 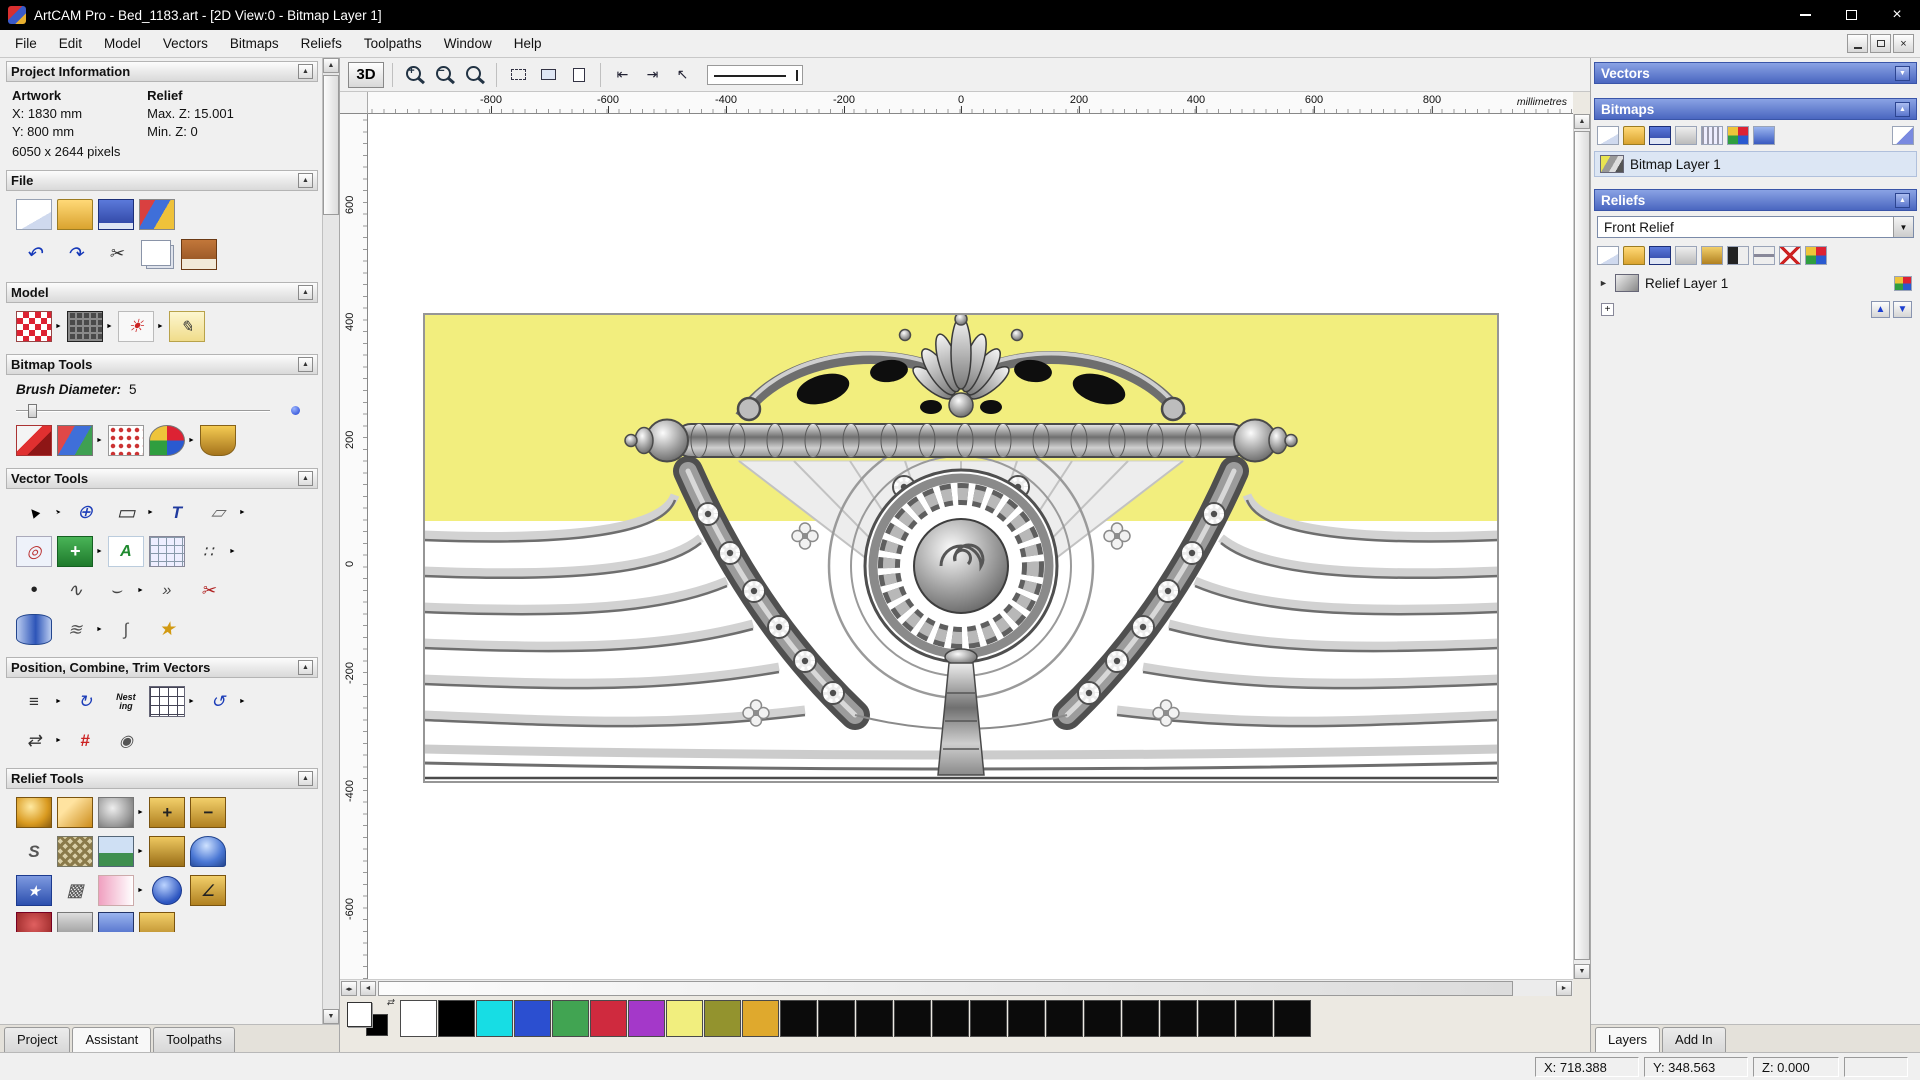 I want to click on set-model-size-icon, so click(x=34, y=326).